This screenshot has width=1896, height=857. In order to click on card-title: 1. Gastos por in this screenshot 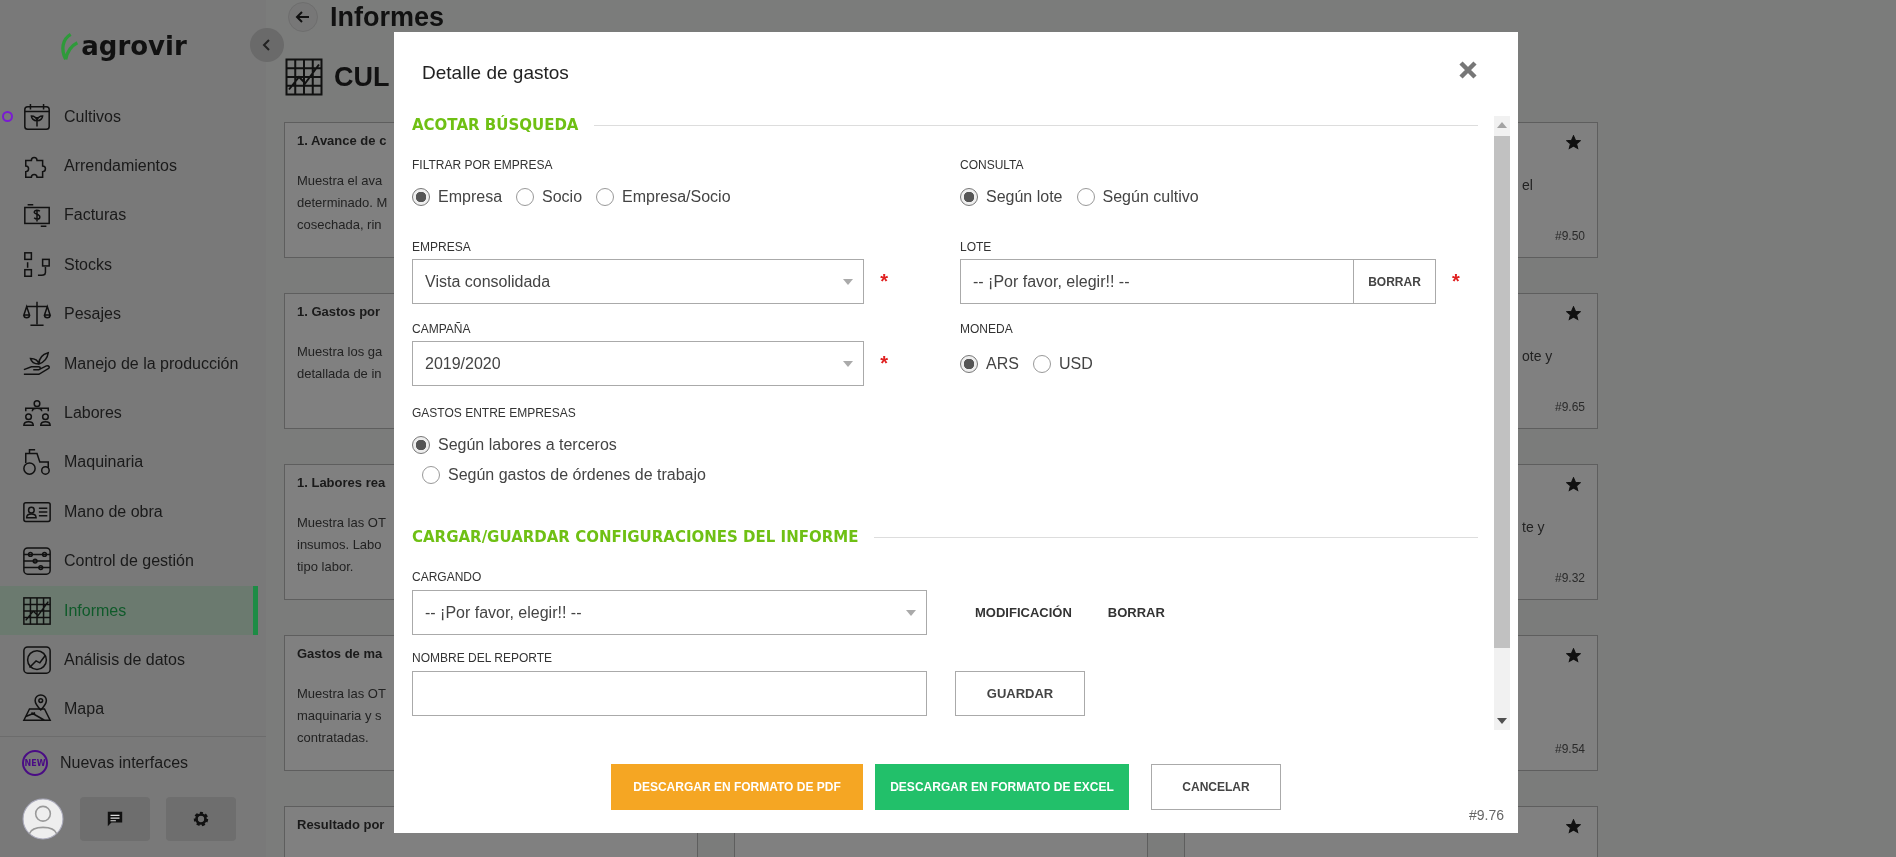, I will do `click(339, 311)`.